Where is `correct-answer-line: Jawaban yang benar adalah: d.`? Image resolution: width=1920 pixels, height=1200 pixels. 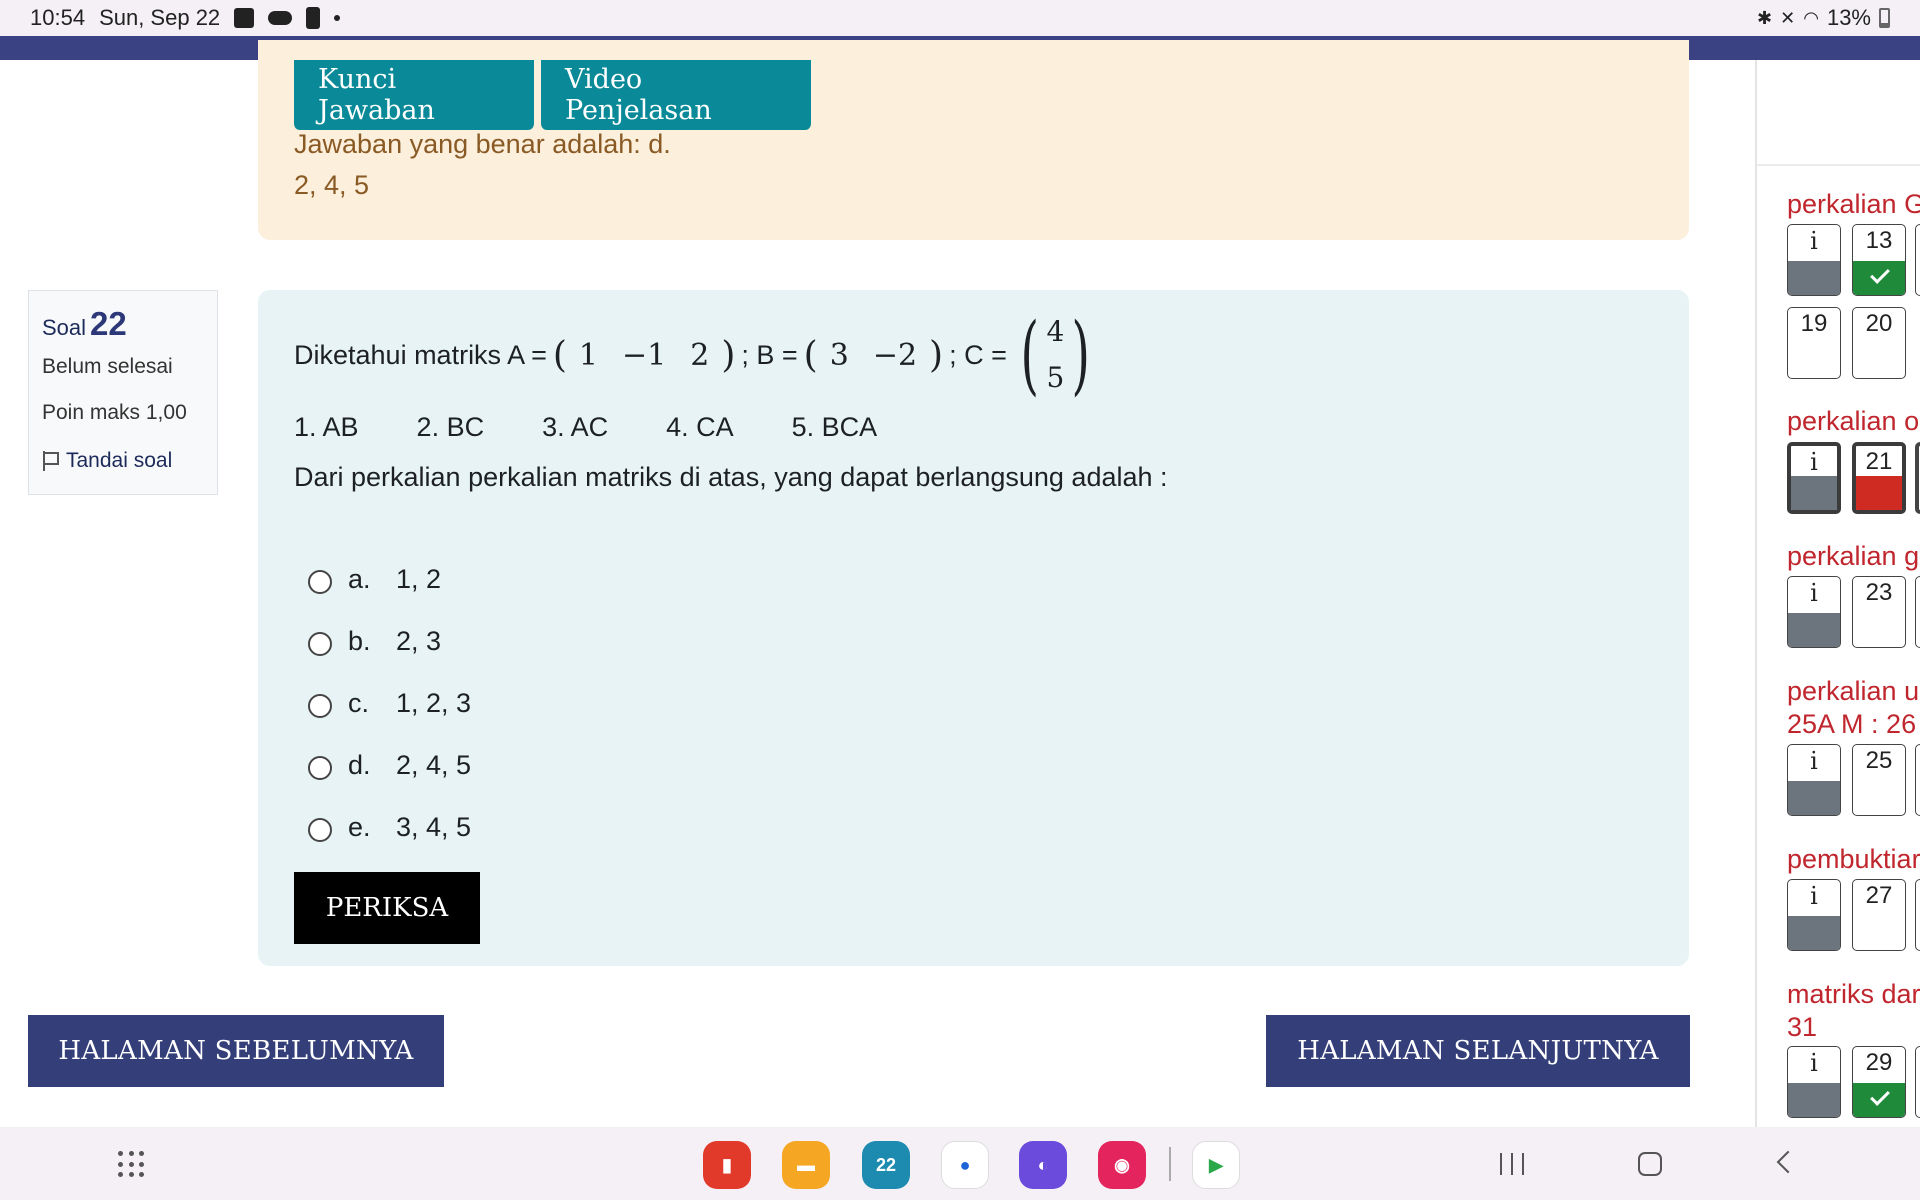 correct-answer-line: Jawaban yang benar adalah: d. is located at coordinates (482, 144).